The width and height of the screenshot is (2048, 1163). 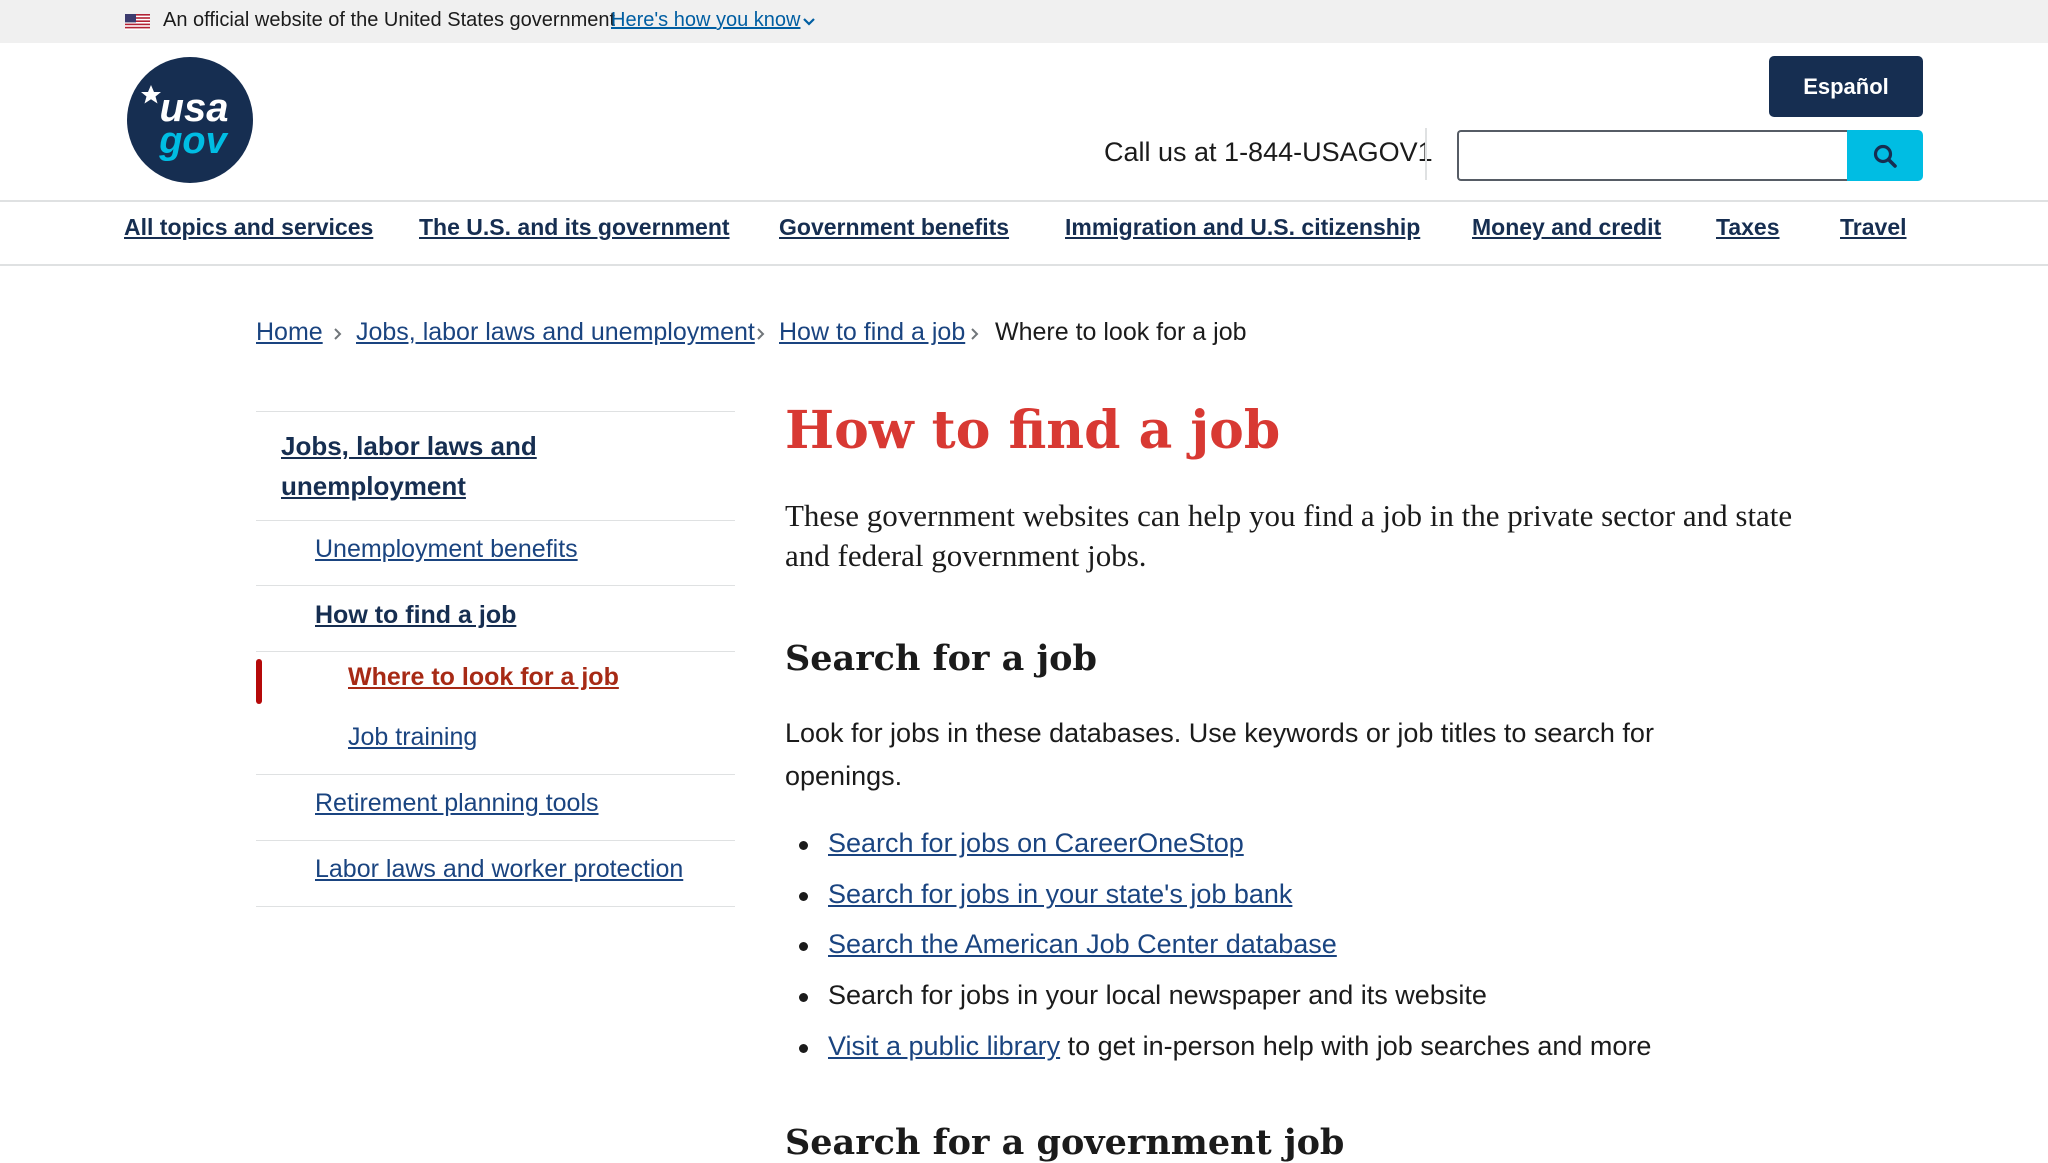 I want to click on nav-government-benefits: Government benefits, so click(x=894, y=227).